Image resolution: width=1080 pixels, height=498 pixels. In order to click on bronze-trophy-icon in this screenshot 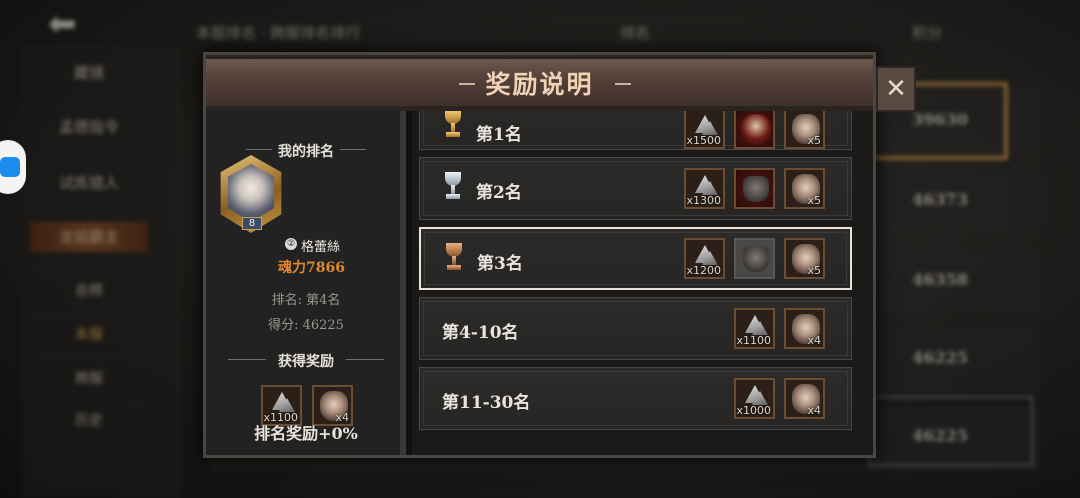, I will do `click(454, 258)`.